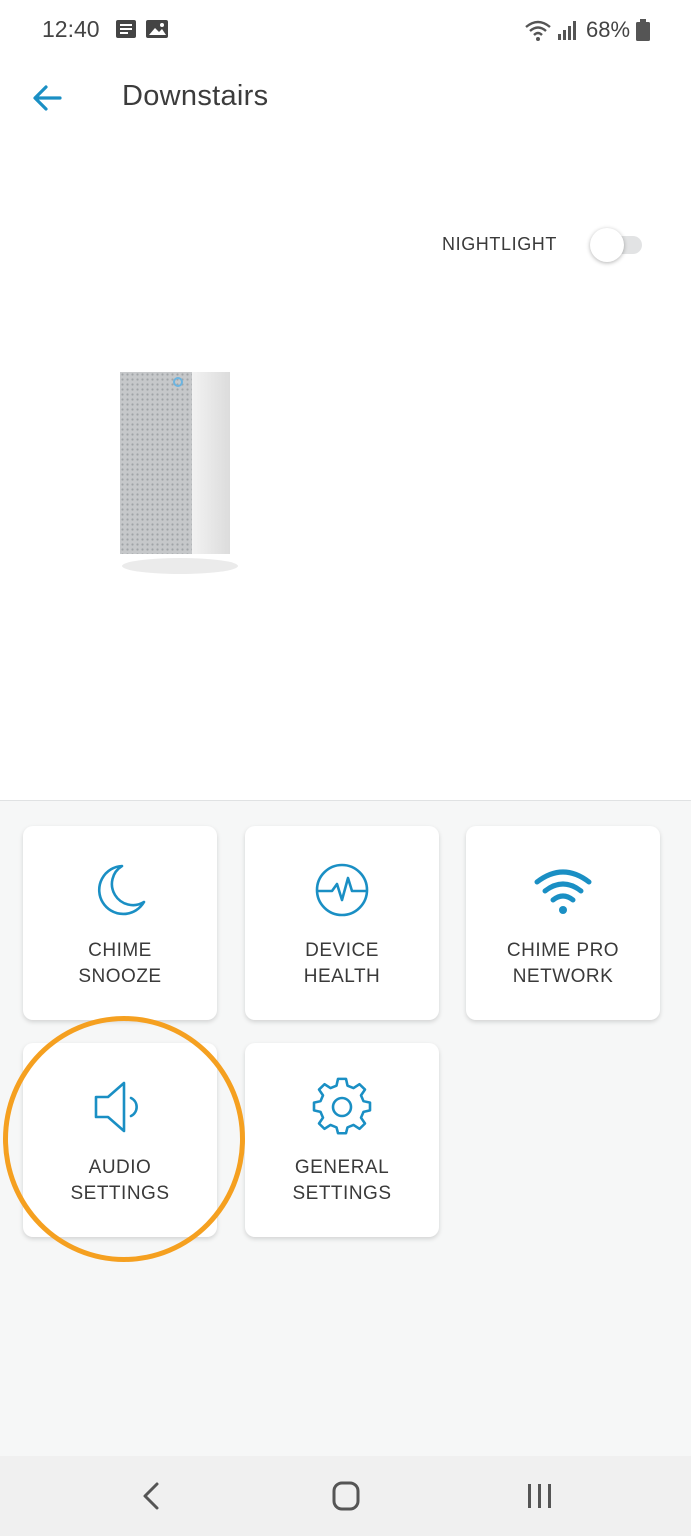  I want to click on notification-icon, so click(126, 29).